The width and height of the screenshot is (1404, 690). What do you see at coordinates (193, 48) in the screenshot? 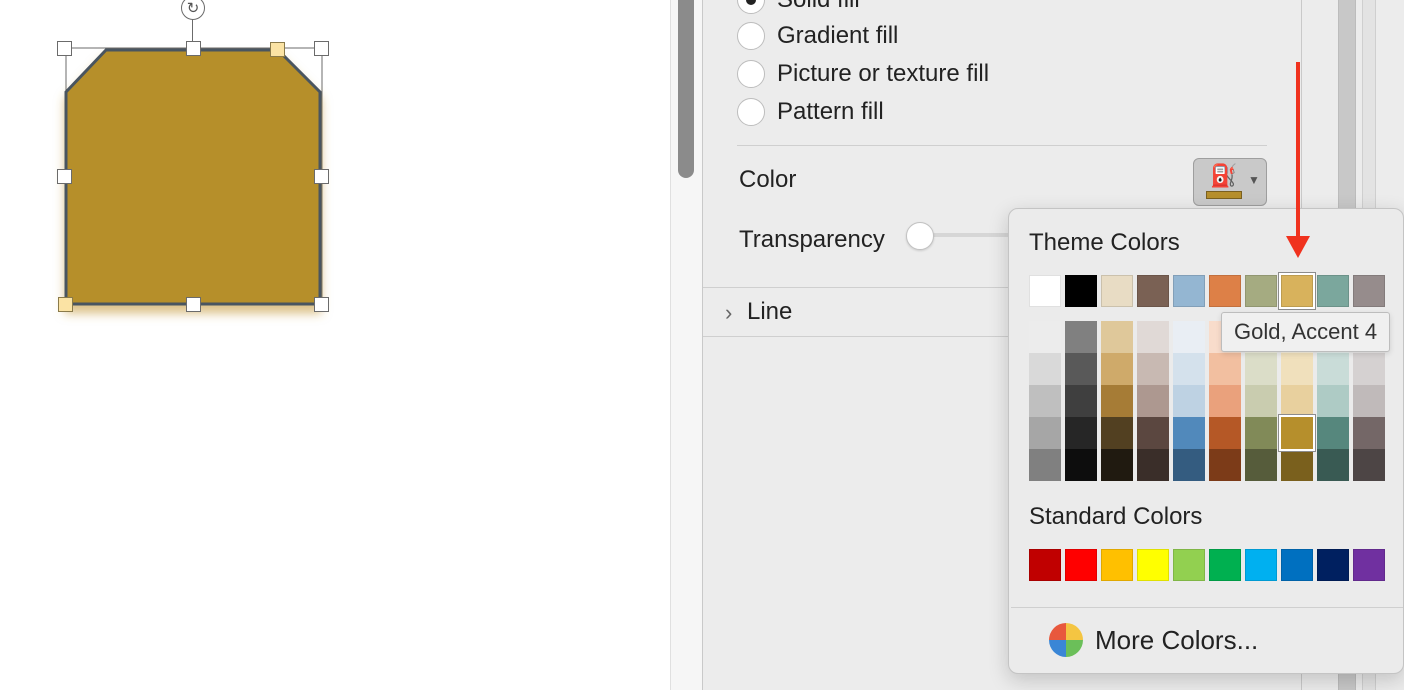
I see `resize-handle-top` at bounding box center [193, 48].